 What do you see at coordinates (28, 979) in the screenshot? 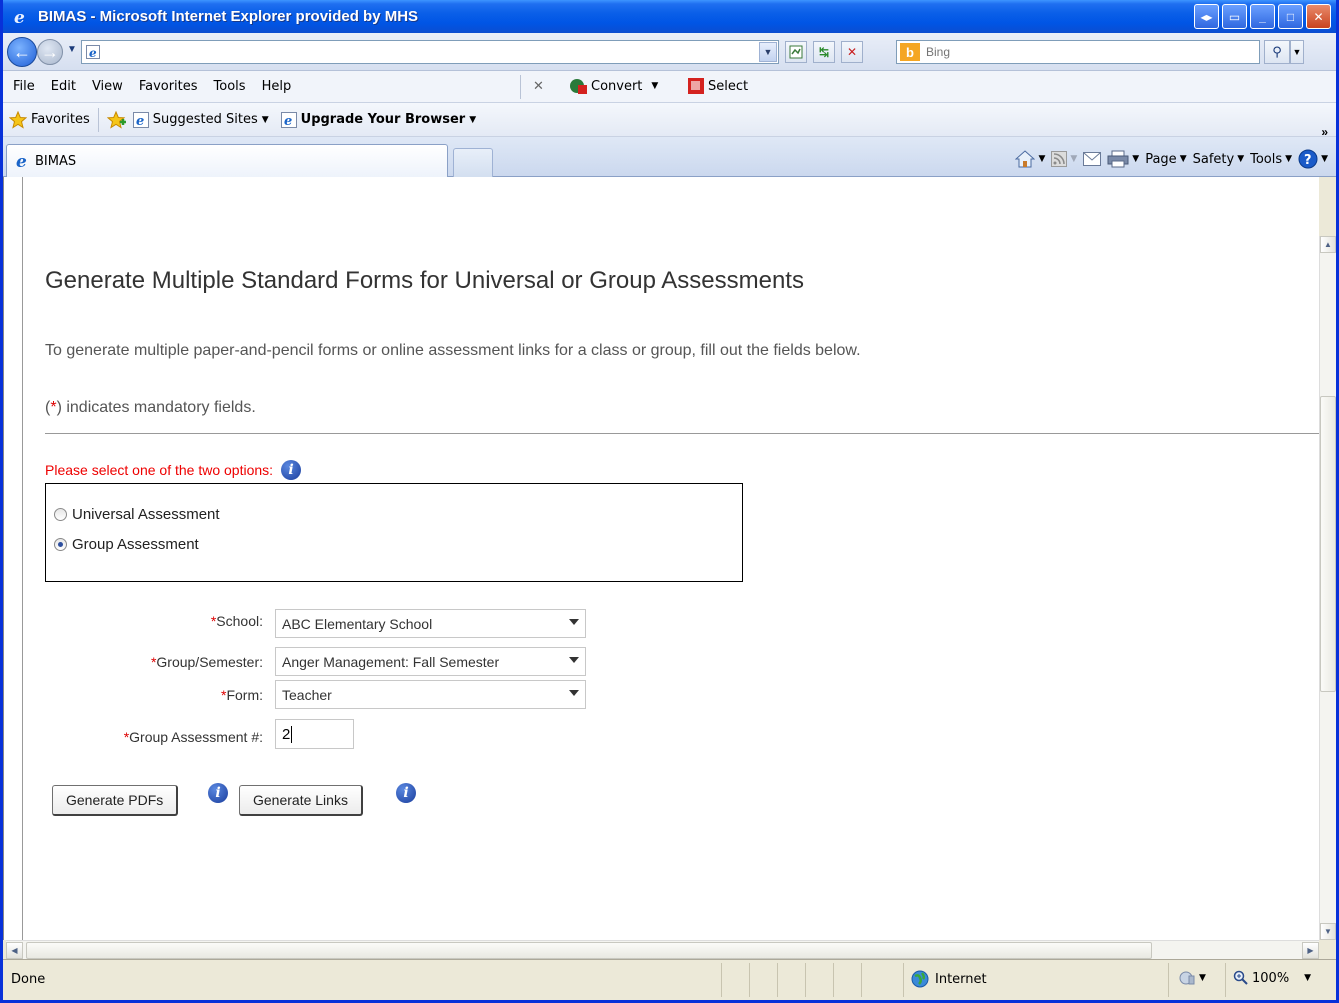
I see `status-text: Done` at bounding box center [28, 979].